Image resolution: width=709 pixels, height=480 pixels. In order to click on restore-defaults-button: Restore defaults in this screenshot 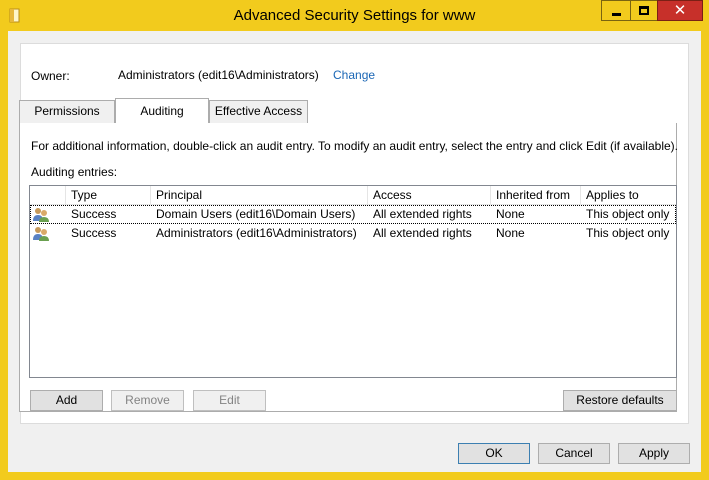, I will do `click(620, 400)`.